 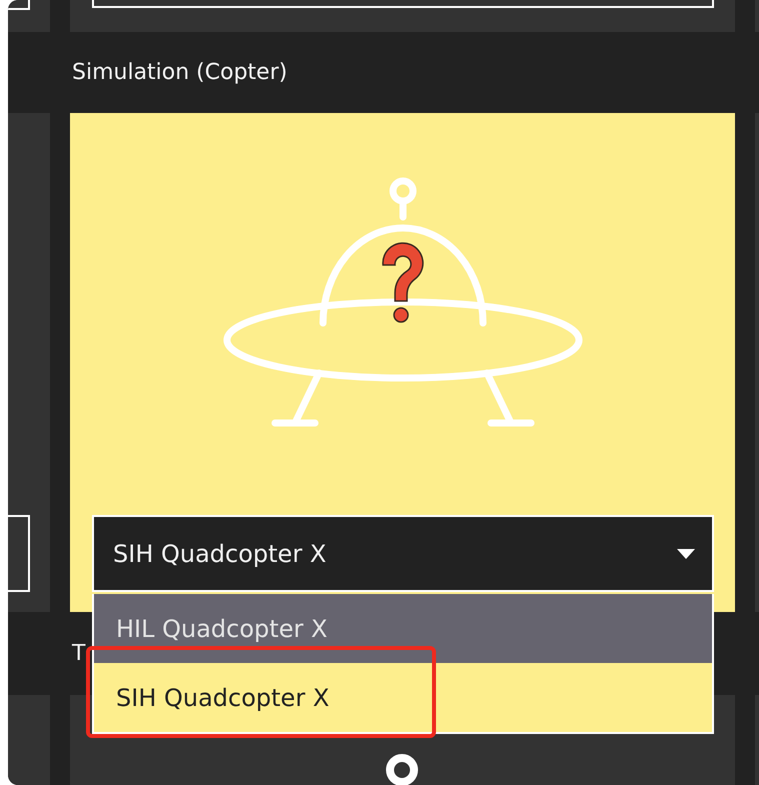 I want to click on section-title: Simulation (Copter), so click(x=179, y=72).